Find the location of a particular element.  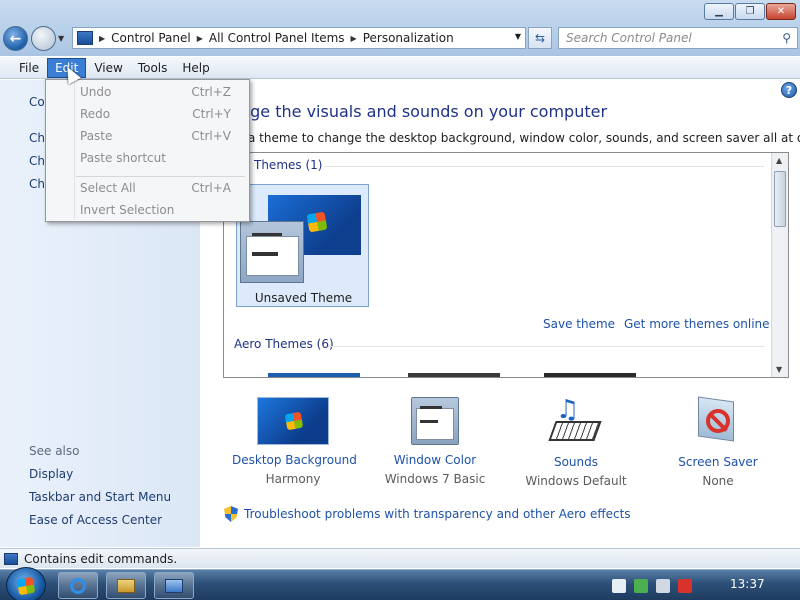

screen-saver-icon is located at coordinates (718, 421).